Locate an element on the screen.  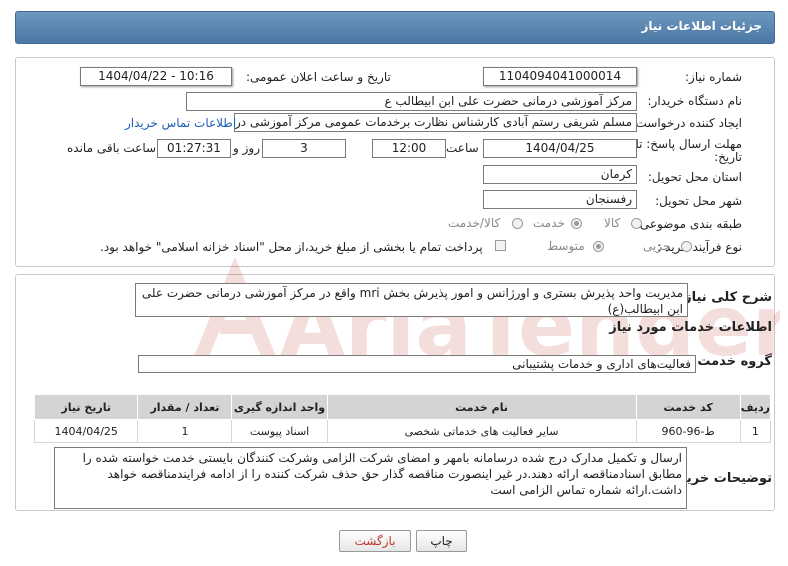
col-header-code: کد خدمت is located at coordinates (688, 407).